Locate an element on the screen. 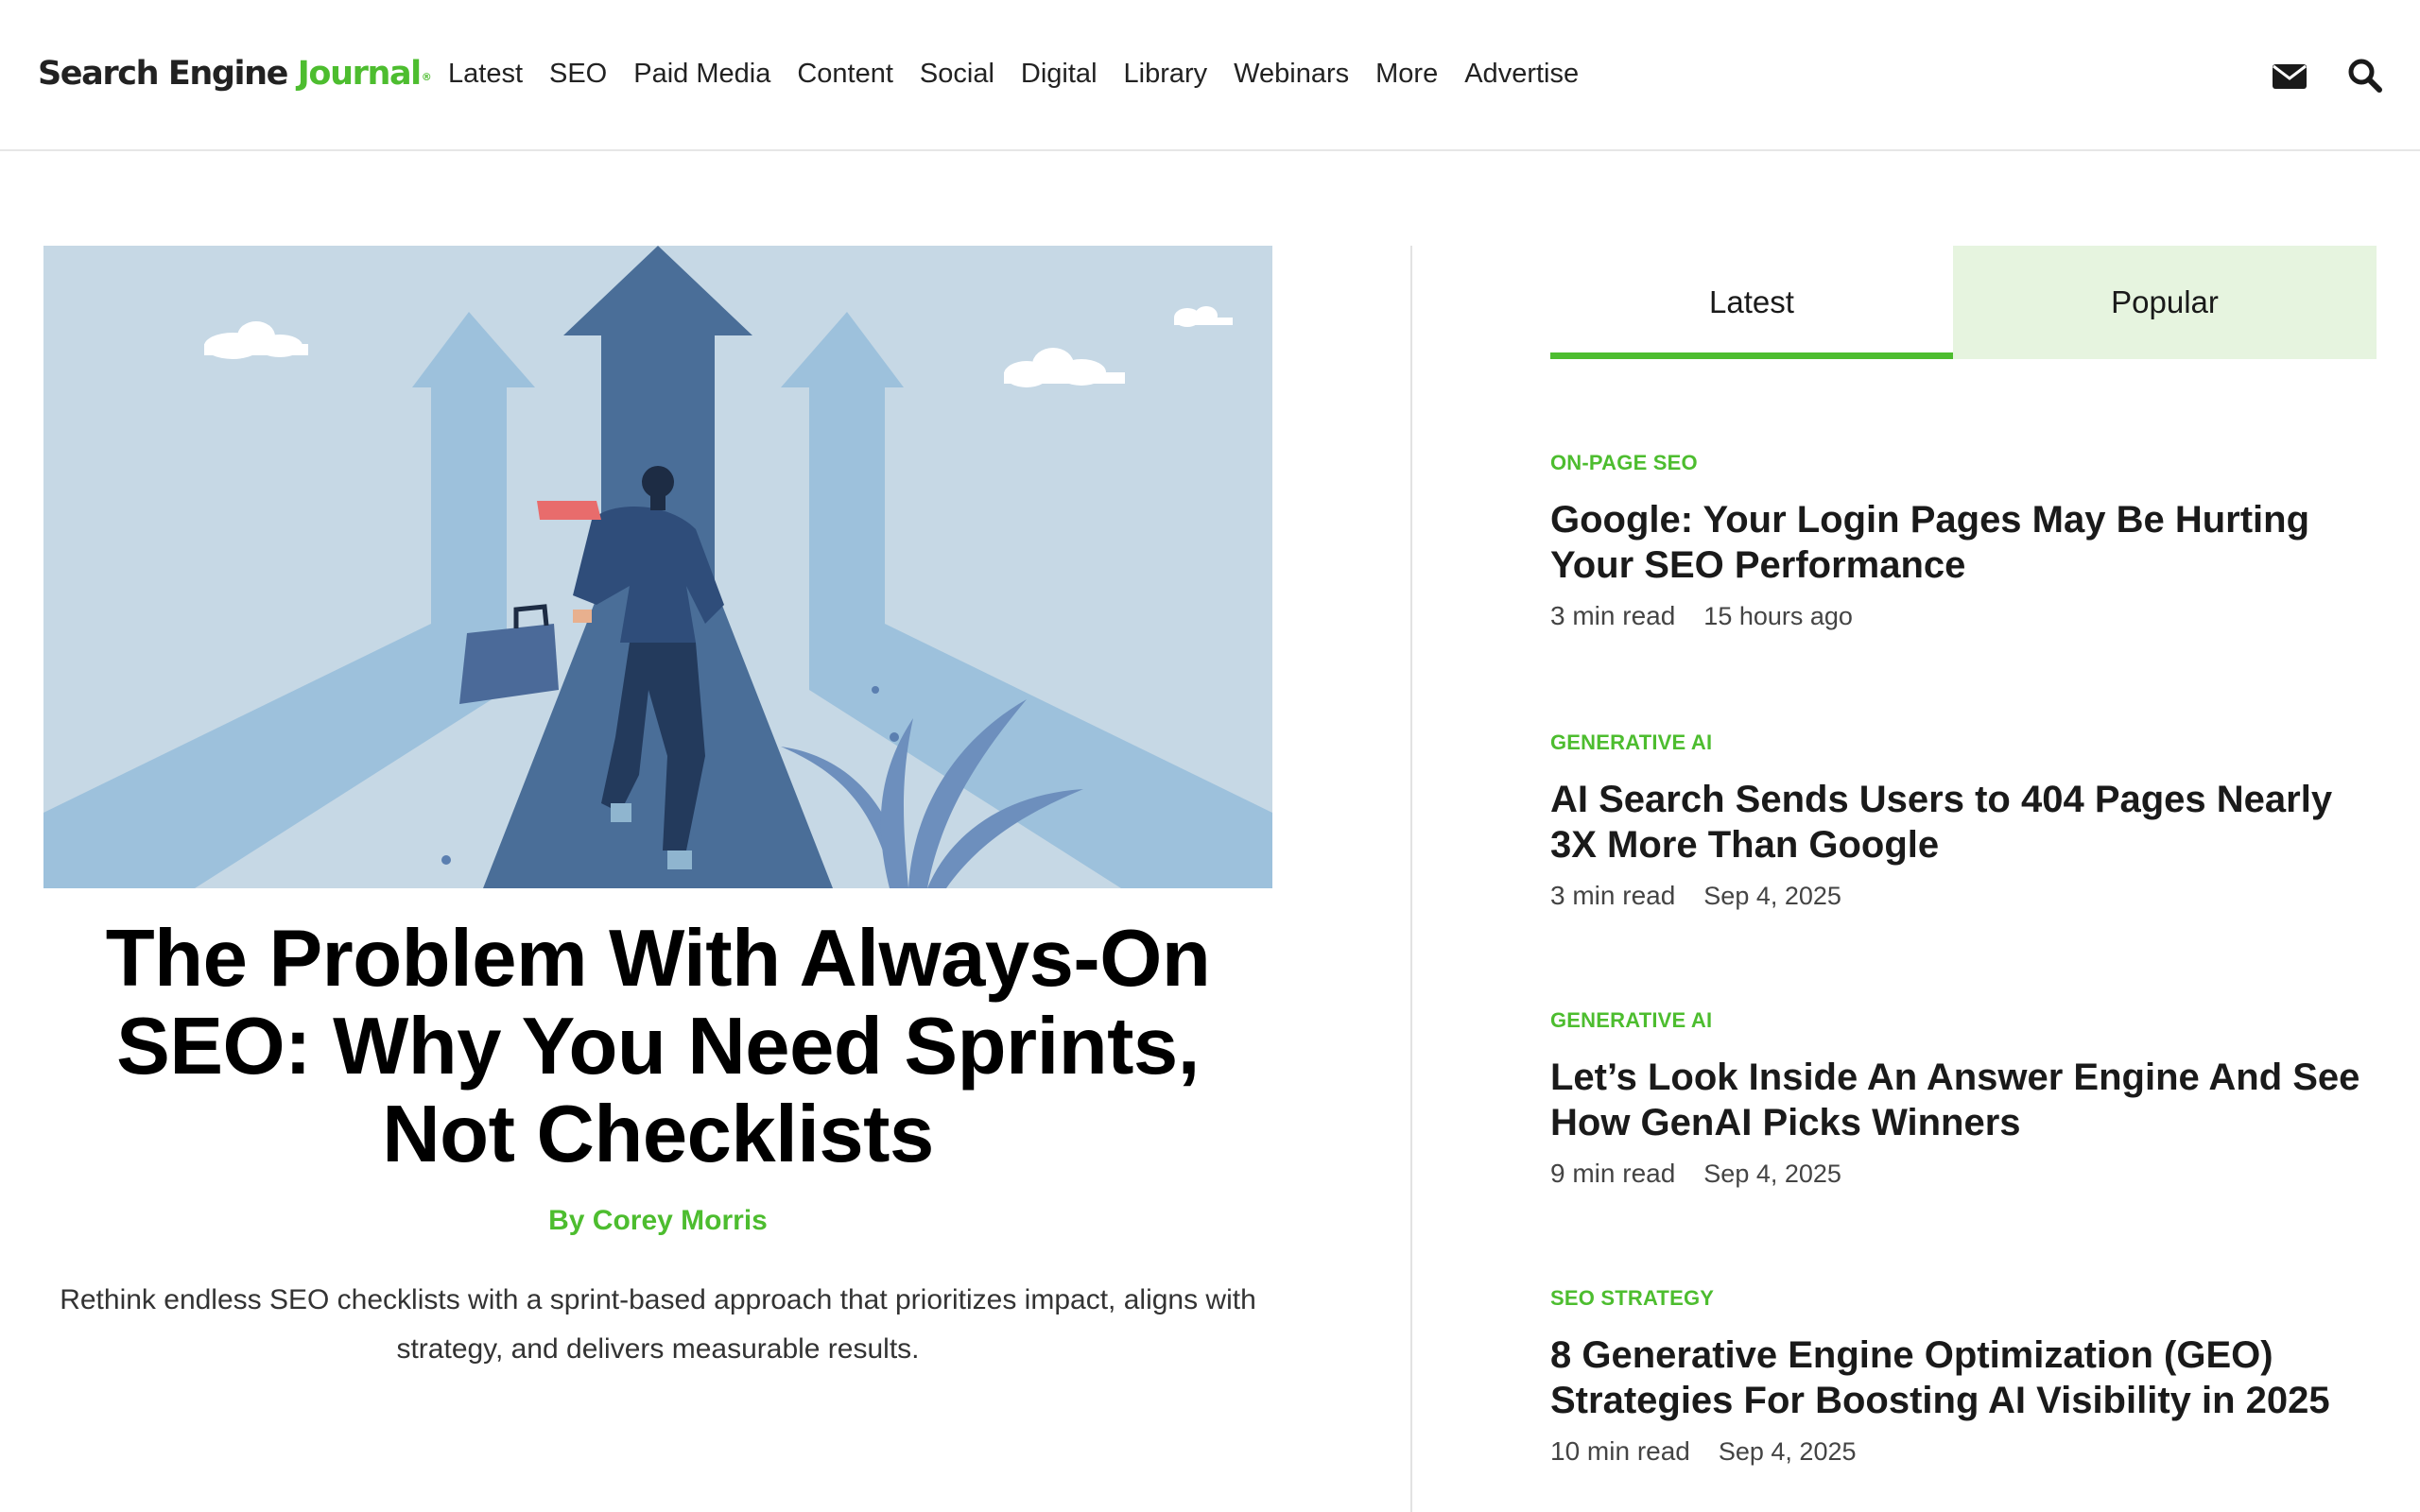  tab-popular: Popular is located at coordinates (2165, 302).